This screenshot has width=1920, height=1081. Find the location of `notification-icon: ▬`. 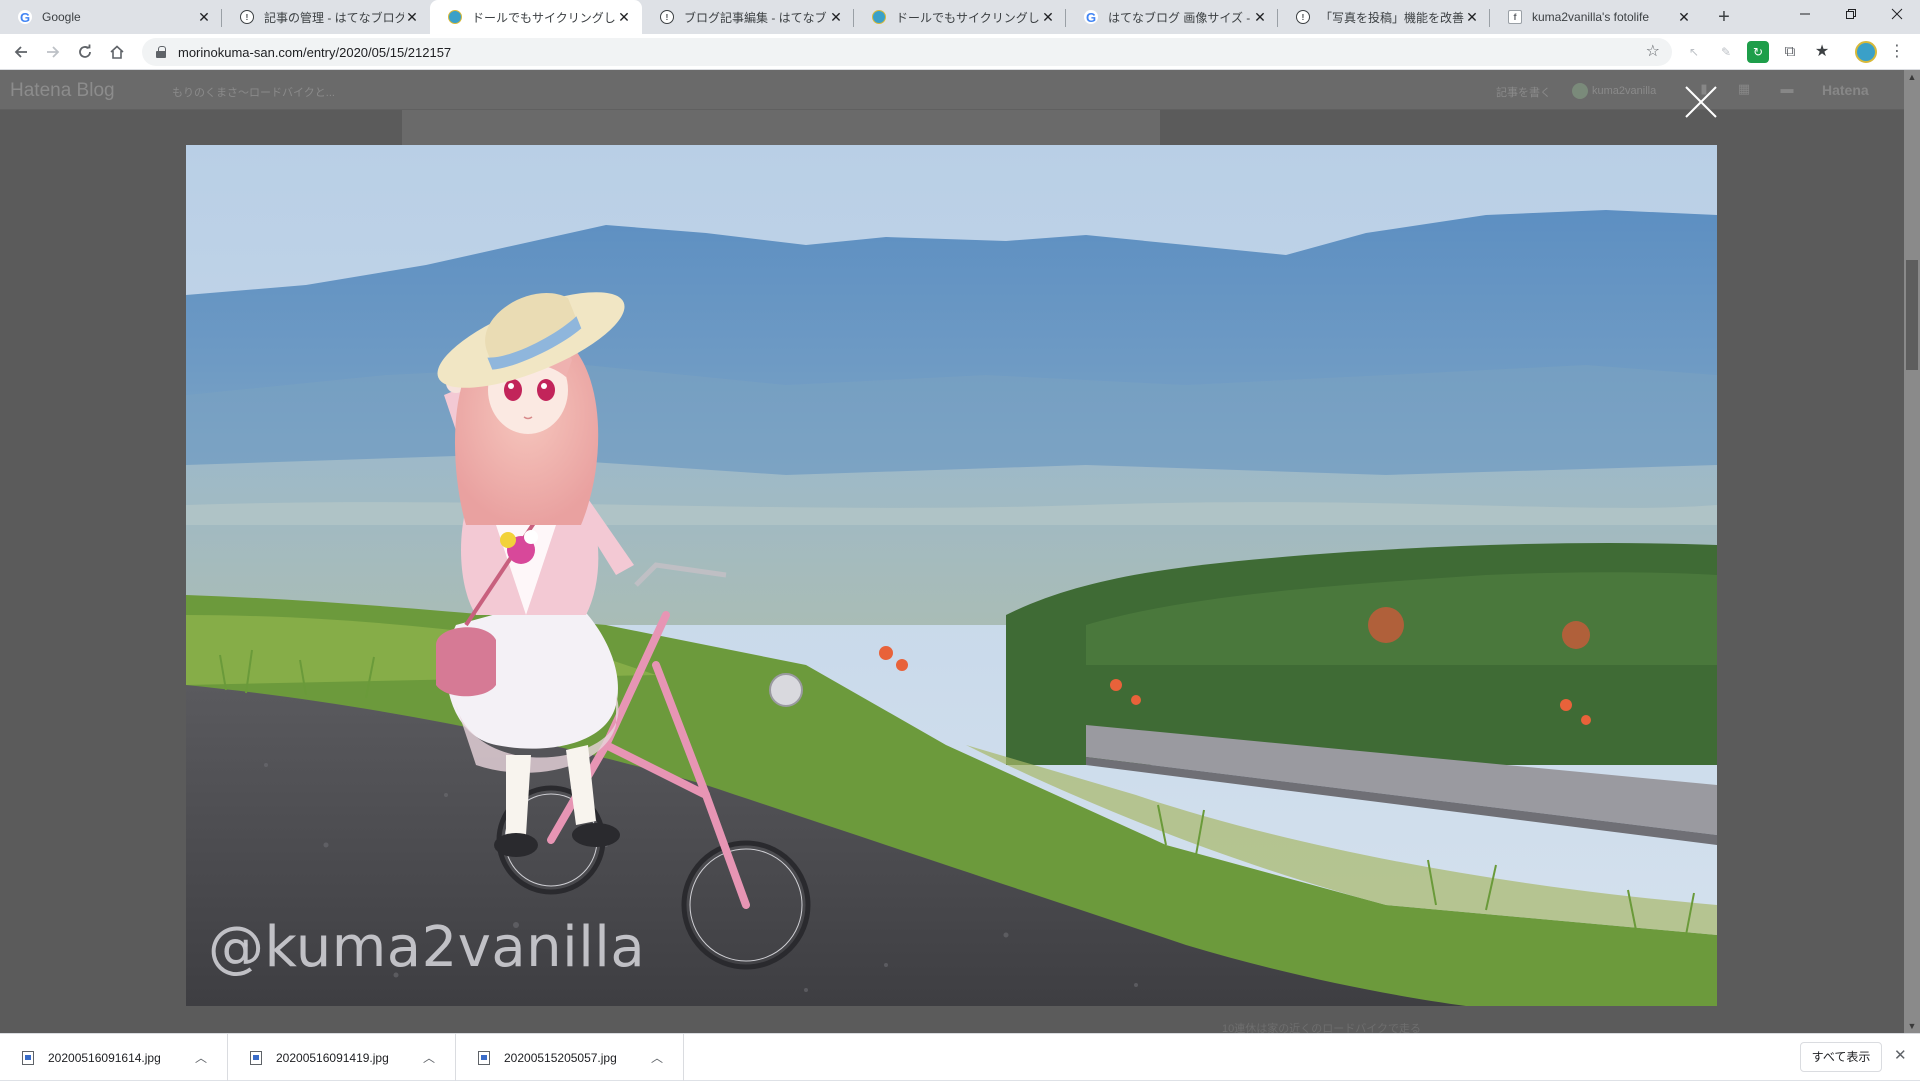

notification-icon: ▬ is located at coordinates (1787, 90).